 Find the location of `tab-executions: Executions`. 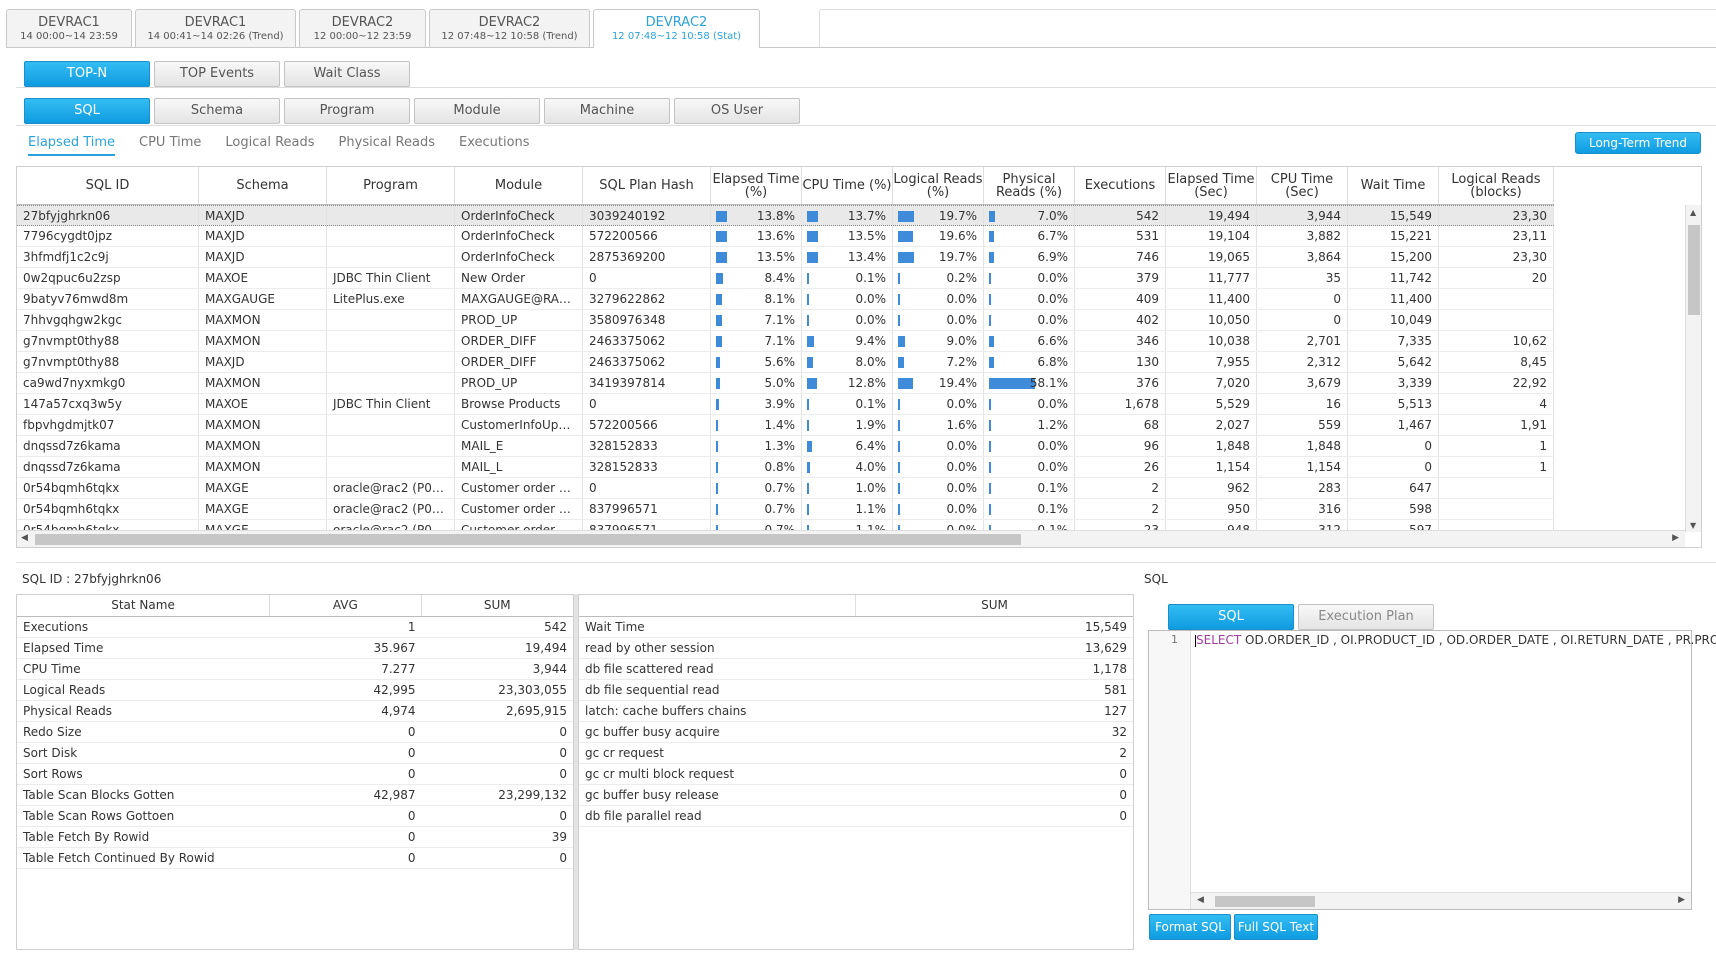

tab-executions: Executions is located at coordinates (494, 145).